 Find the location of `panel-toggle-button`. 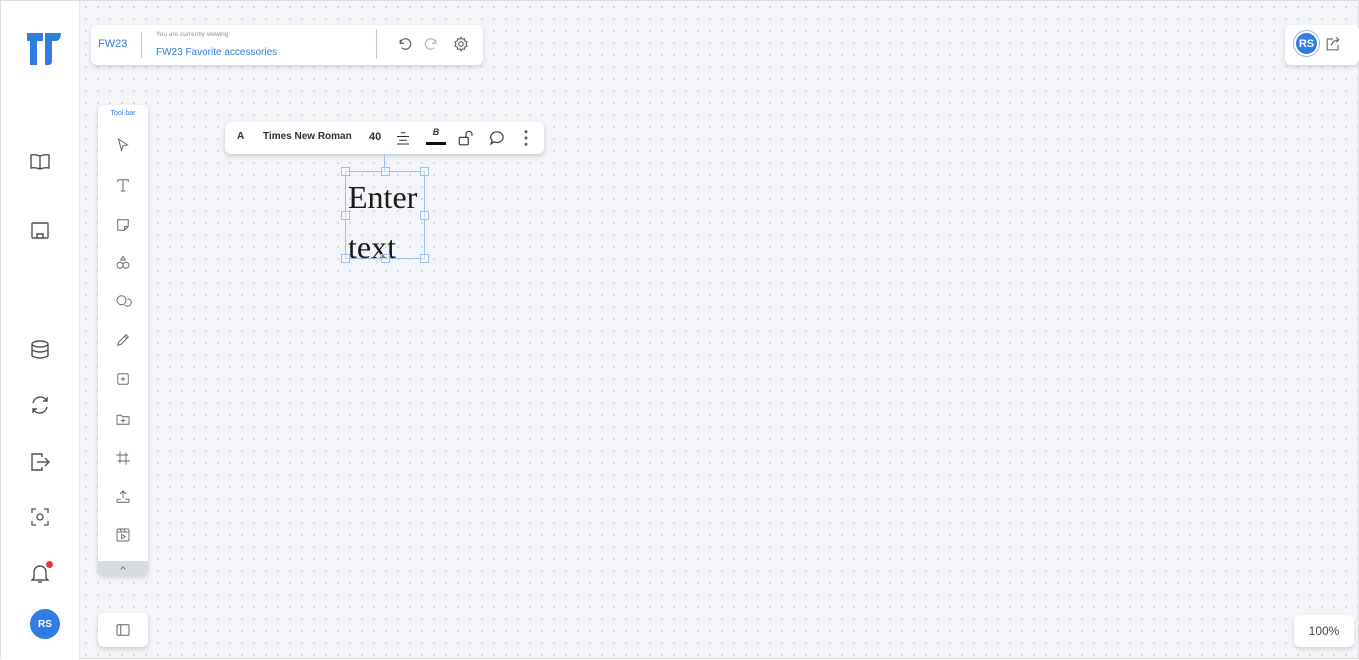

panel-toggle-button is located at coordinates (123, 630).